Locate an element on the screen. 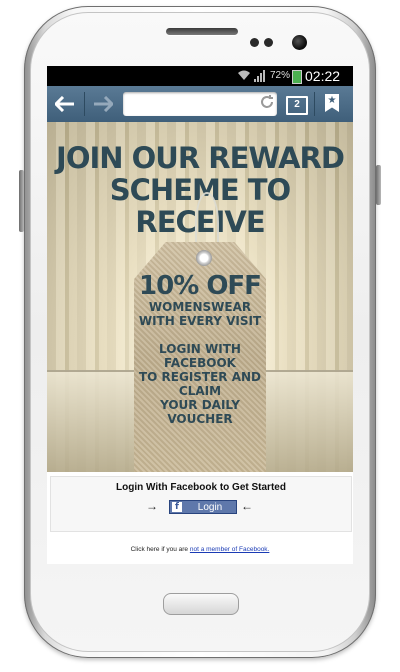 Image resolution: width=400 pixels, height=672 pixels. reload-icon is located at coordinates (267, 101).